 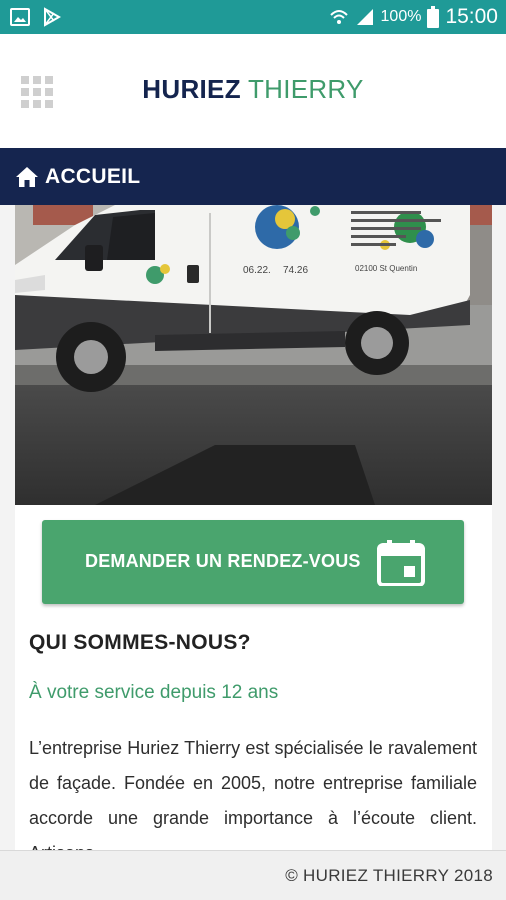 What do you see at coordinates (386, 268) in the screenshot?
I see `van-city-text: 02100 St Quentin` at bounding box center [386, 268].